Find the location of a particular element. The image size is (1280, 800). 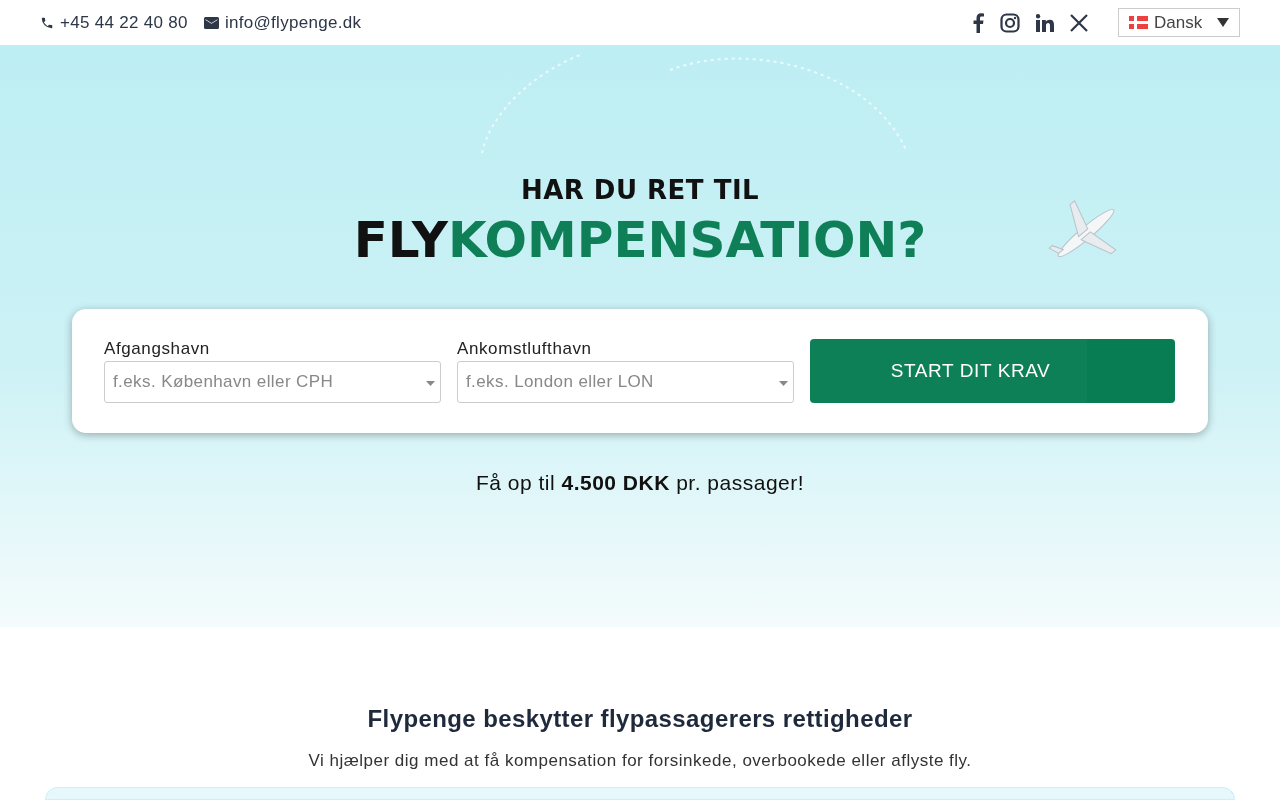

section-subtitle: Vi hjælper dig med at få kompensation for forsinkede, overbookede eller aflyste fly. is located at coordinates (640, 761).